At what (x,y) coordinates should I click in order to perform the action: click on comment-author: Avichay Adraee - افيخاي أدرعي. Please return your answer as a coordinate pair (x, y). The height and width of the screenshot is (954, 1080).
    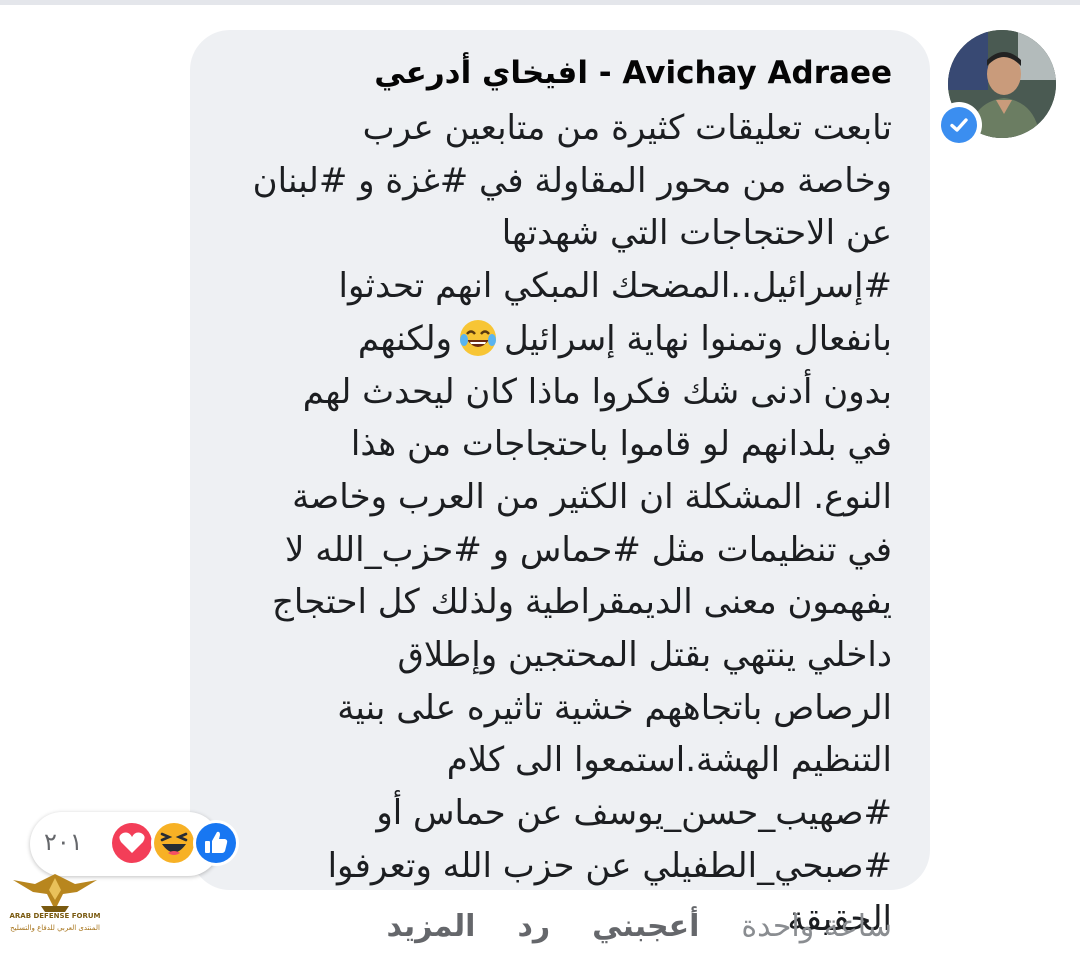
    Looking at the image, I should click on (556, 73).